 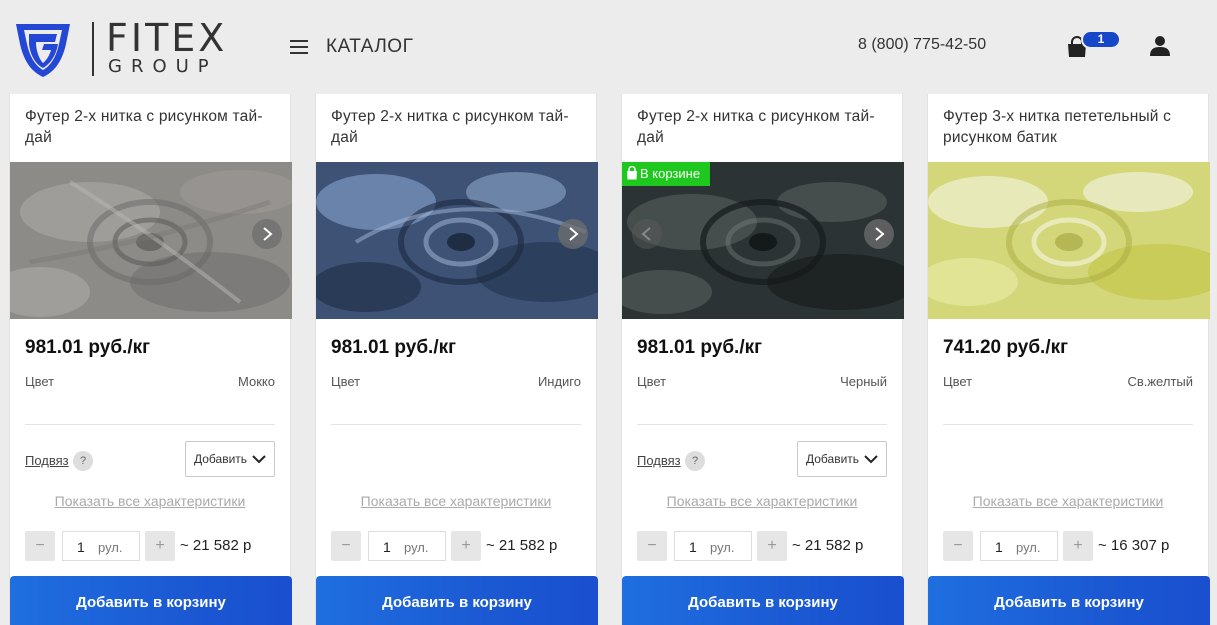 What do you see at coordinates (1101, 39) in the screenshot?
I see `cart-count-badge: 1` at bounding box center [1101, 39].